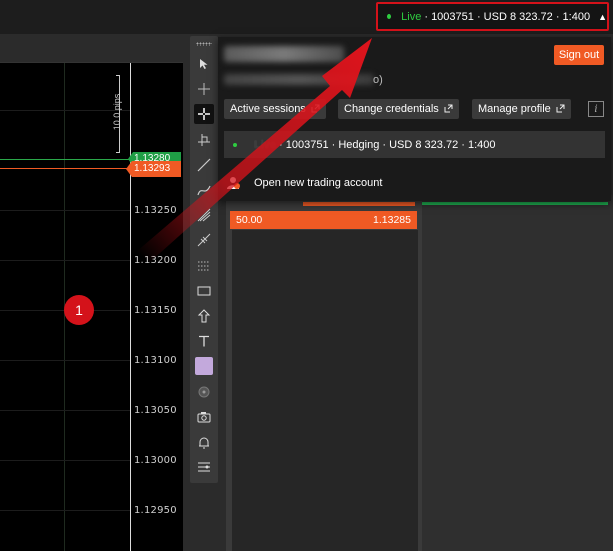 This screenshot has width=613, height=551. What do you see at coordinates (204, 291) in the screenshot?
I see `rectangle-icon` at bounding box center [204, 291].